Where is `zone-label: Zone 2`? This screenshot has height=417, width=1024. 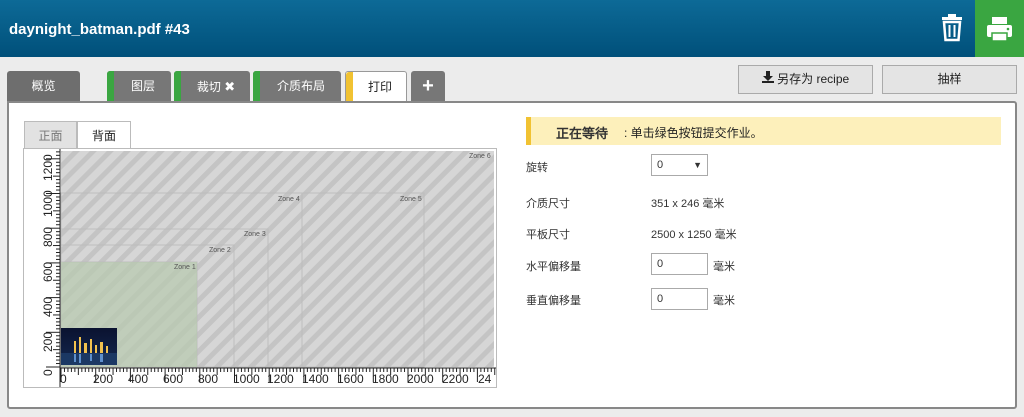 zone-label: Zone 2 is located at coordinates (220, 250).